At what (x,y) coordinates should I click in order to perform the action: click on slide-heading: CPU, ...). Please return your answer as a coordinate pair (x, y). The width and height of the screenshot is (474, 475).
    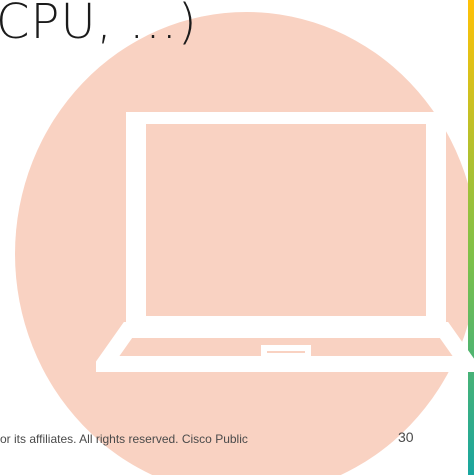
    Looking at the image, I should click on (99, 25).